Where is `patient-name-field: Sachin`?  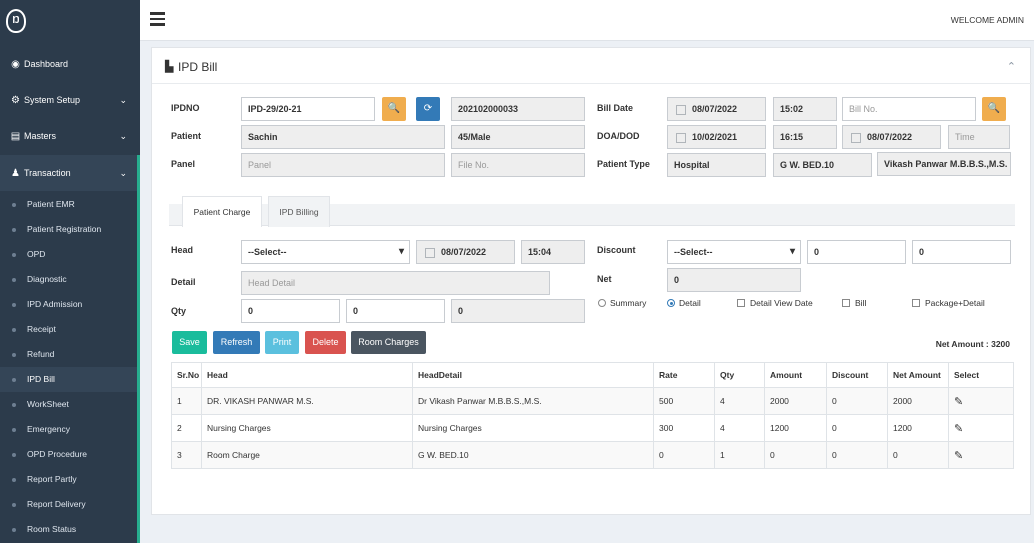
patient-name-field: Sachin is located at coordinates (343, 137).